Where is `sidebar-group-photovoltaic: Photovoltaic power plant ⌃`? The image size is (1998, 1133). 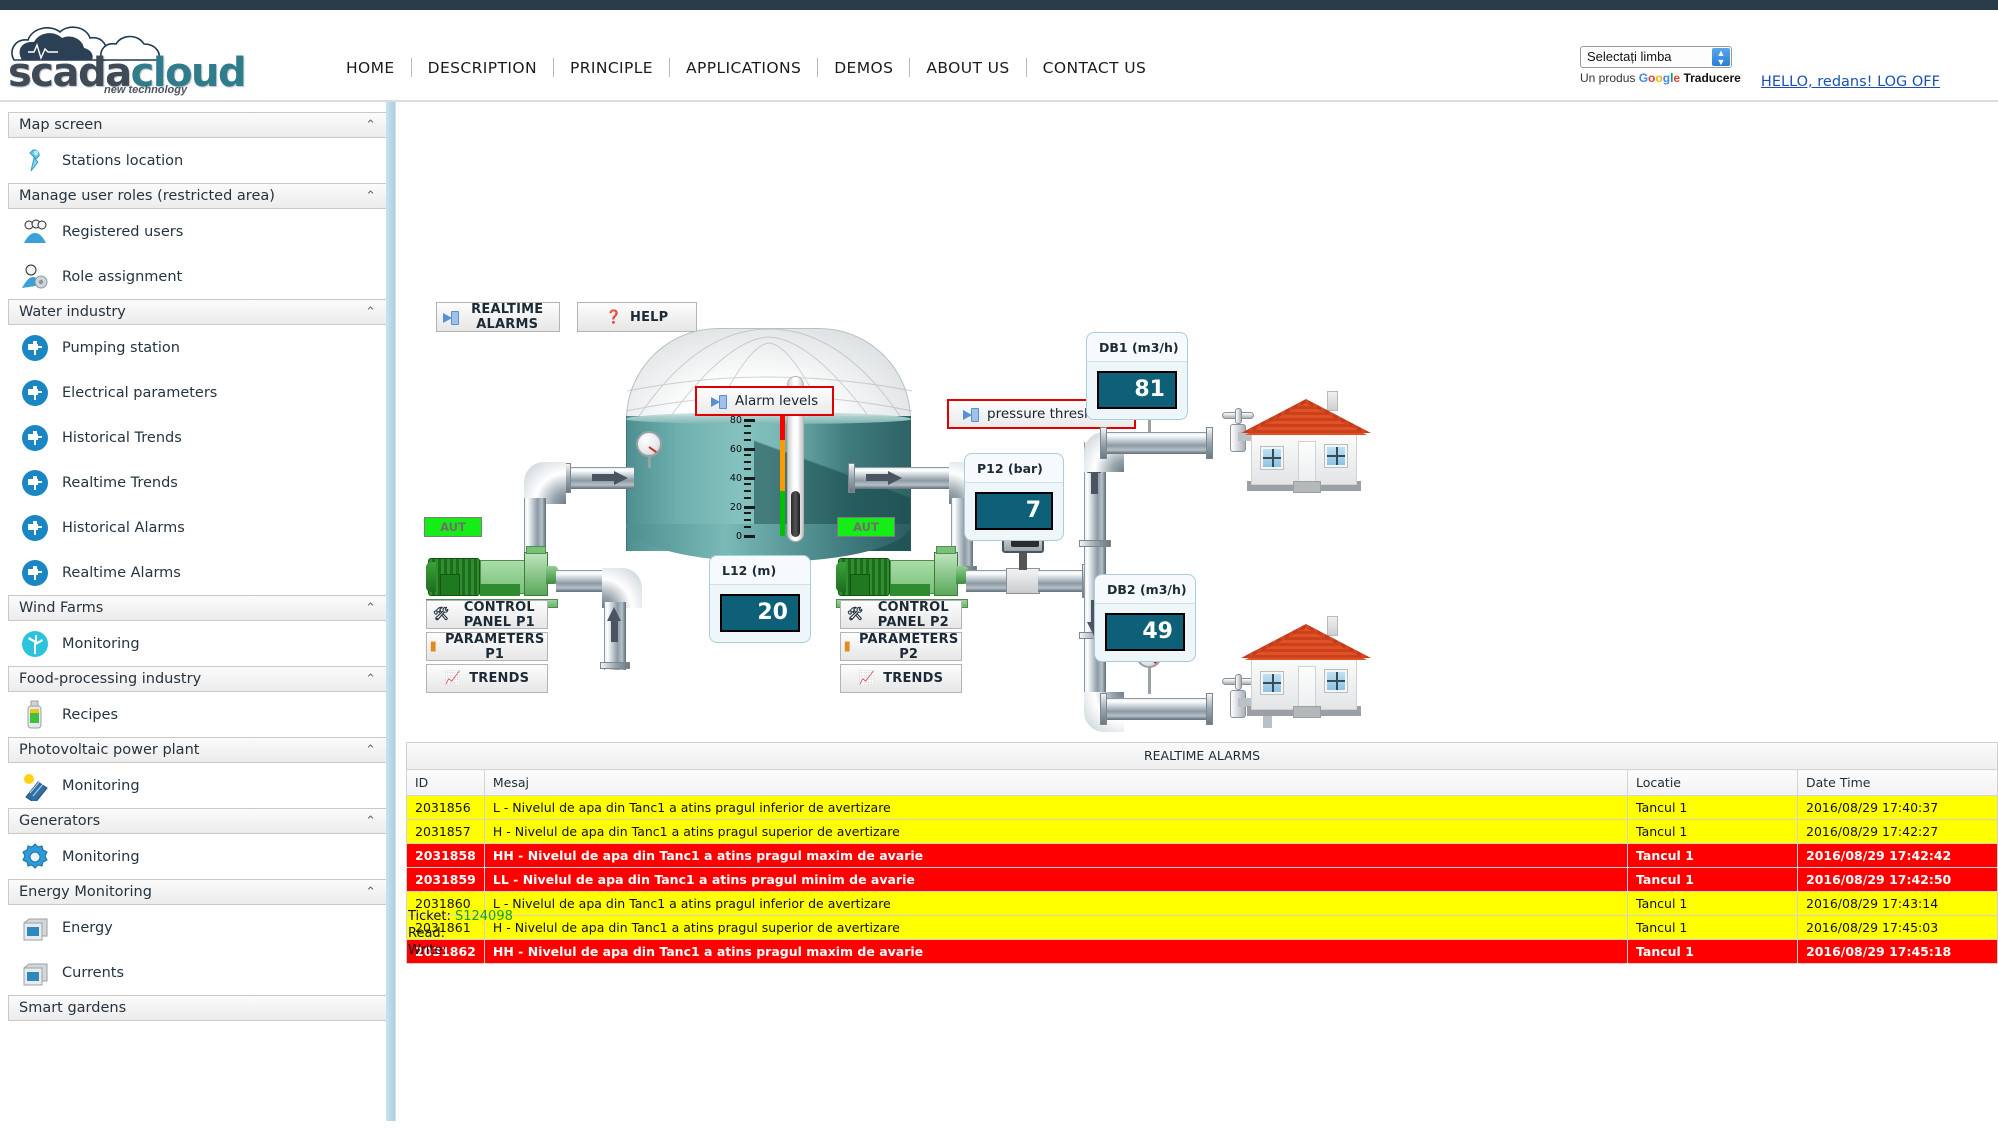
sidebar-group-photovoltaic: Photovoltaic power plant ⌃ is located at coordinates (197, 750).